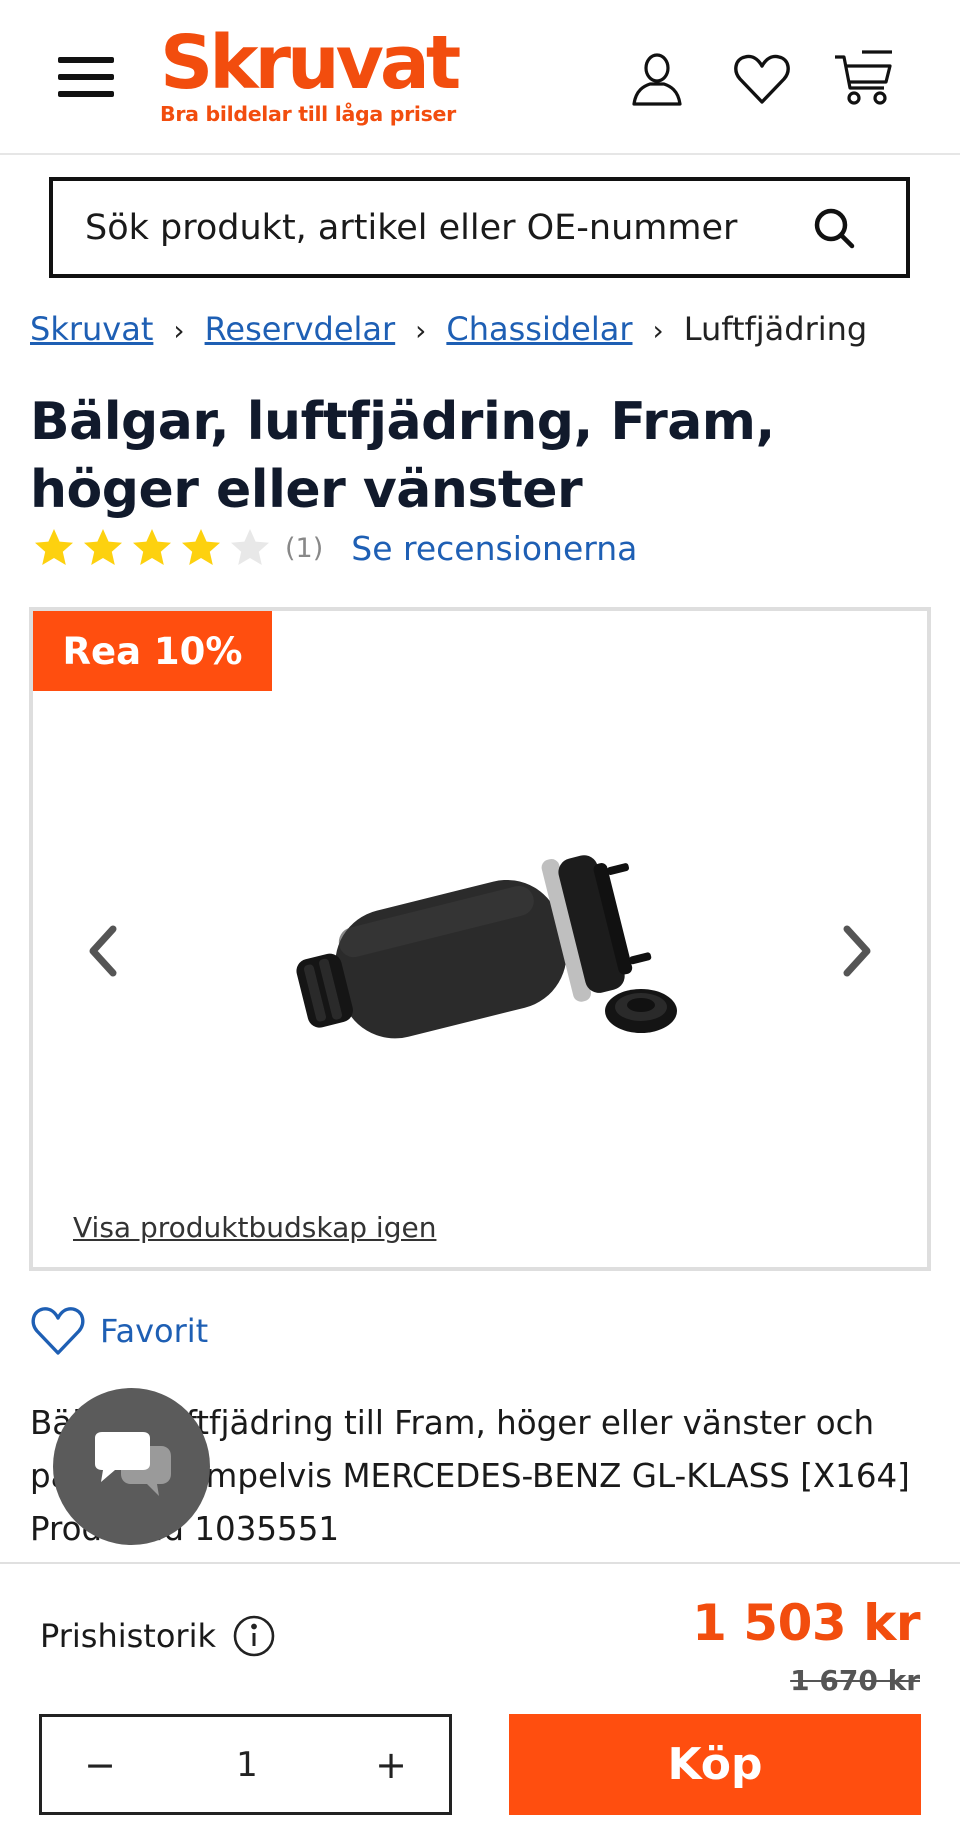 This screenshot has height=1839, width=960. I want to click on chat-icon, so click(133, 1464).